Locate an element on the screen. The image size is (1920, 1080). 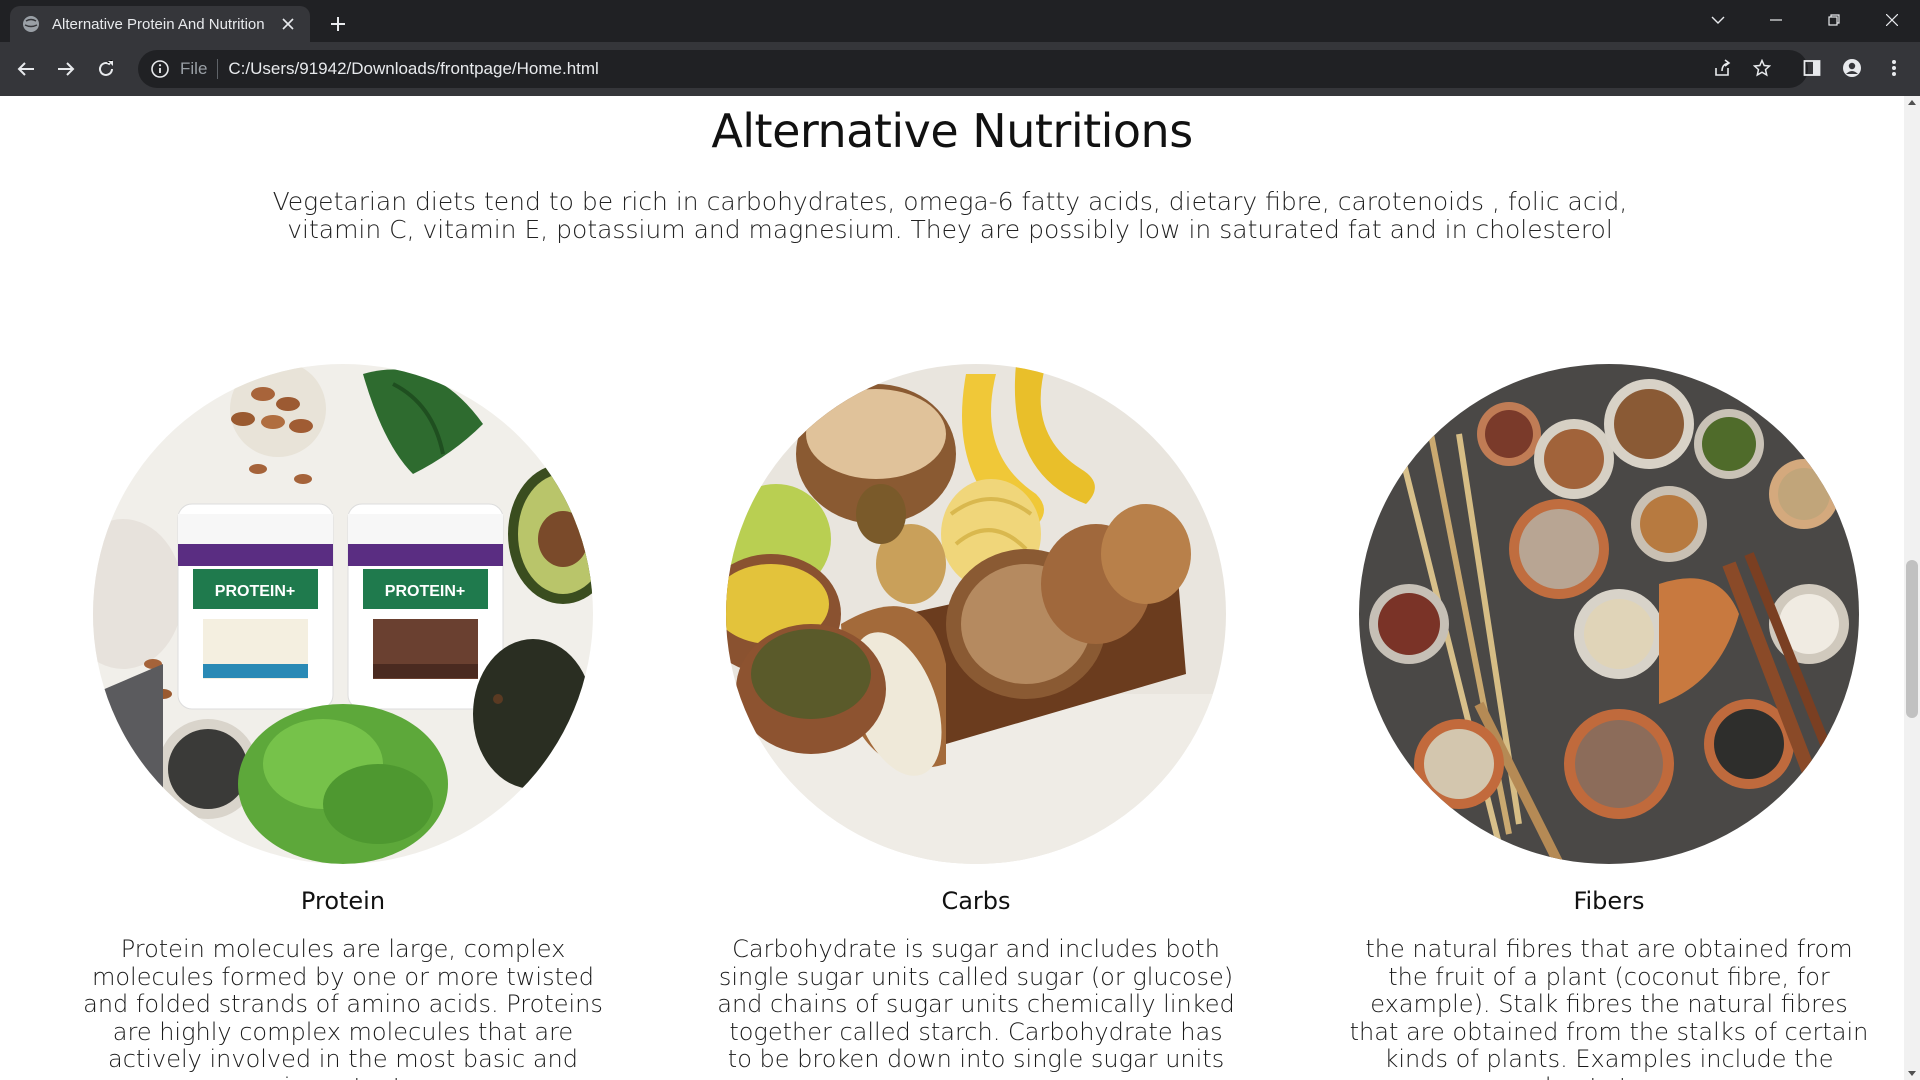
back-arrow-icon is located at coordinates (26, 69).